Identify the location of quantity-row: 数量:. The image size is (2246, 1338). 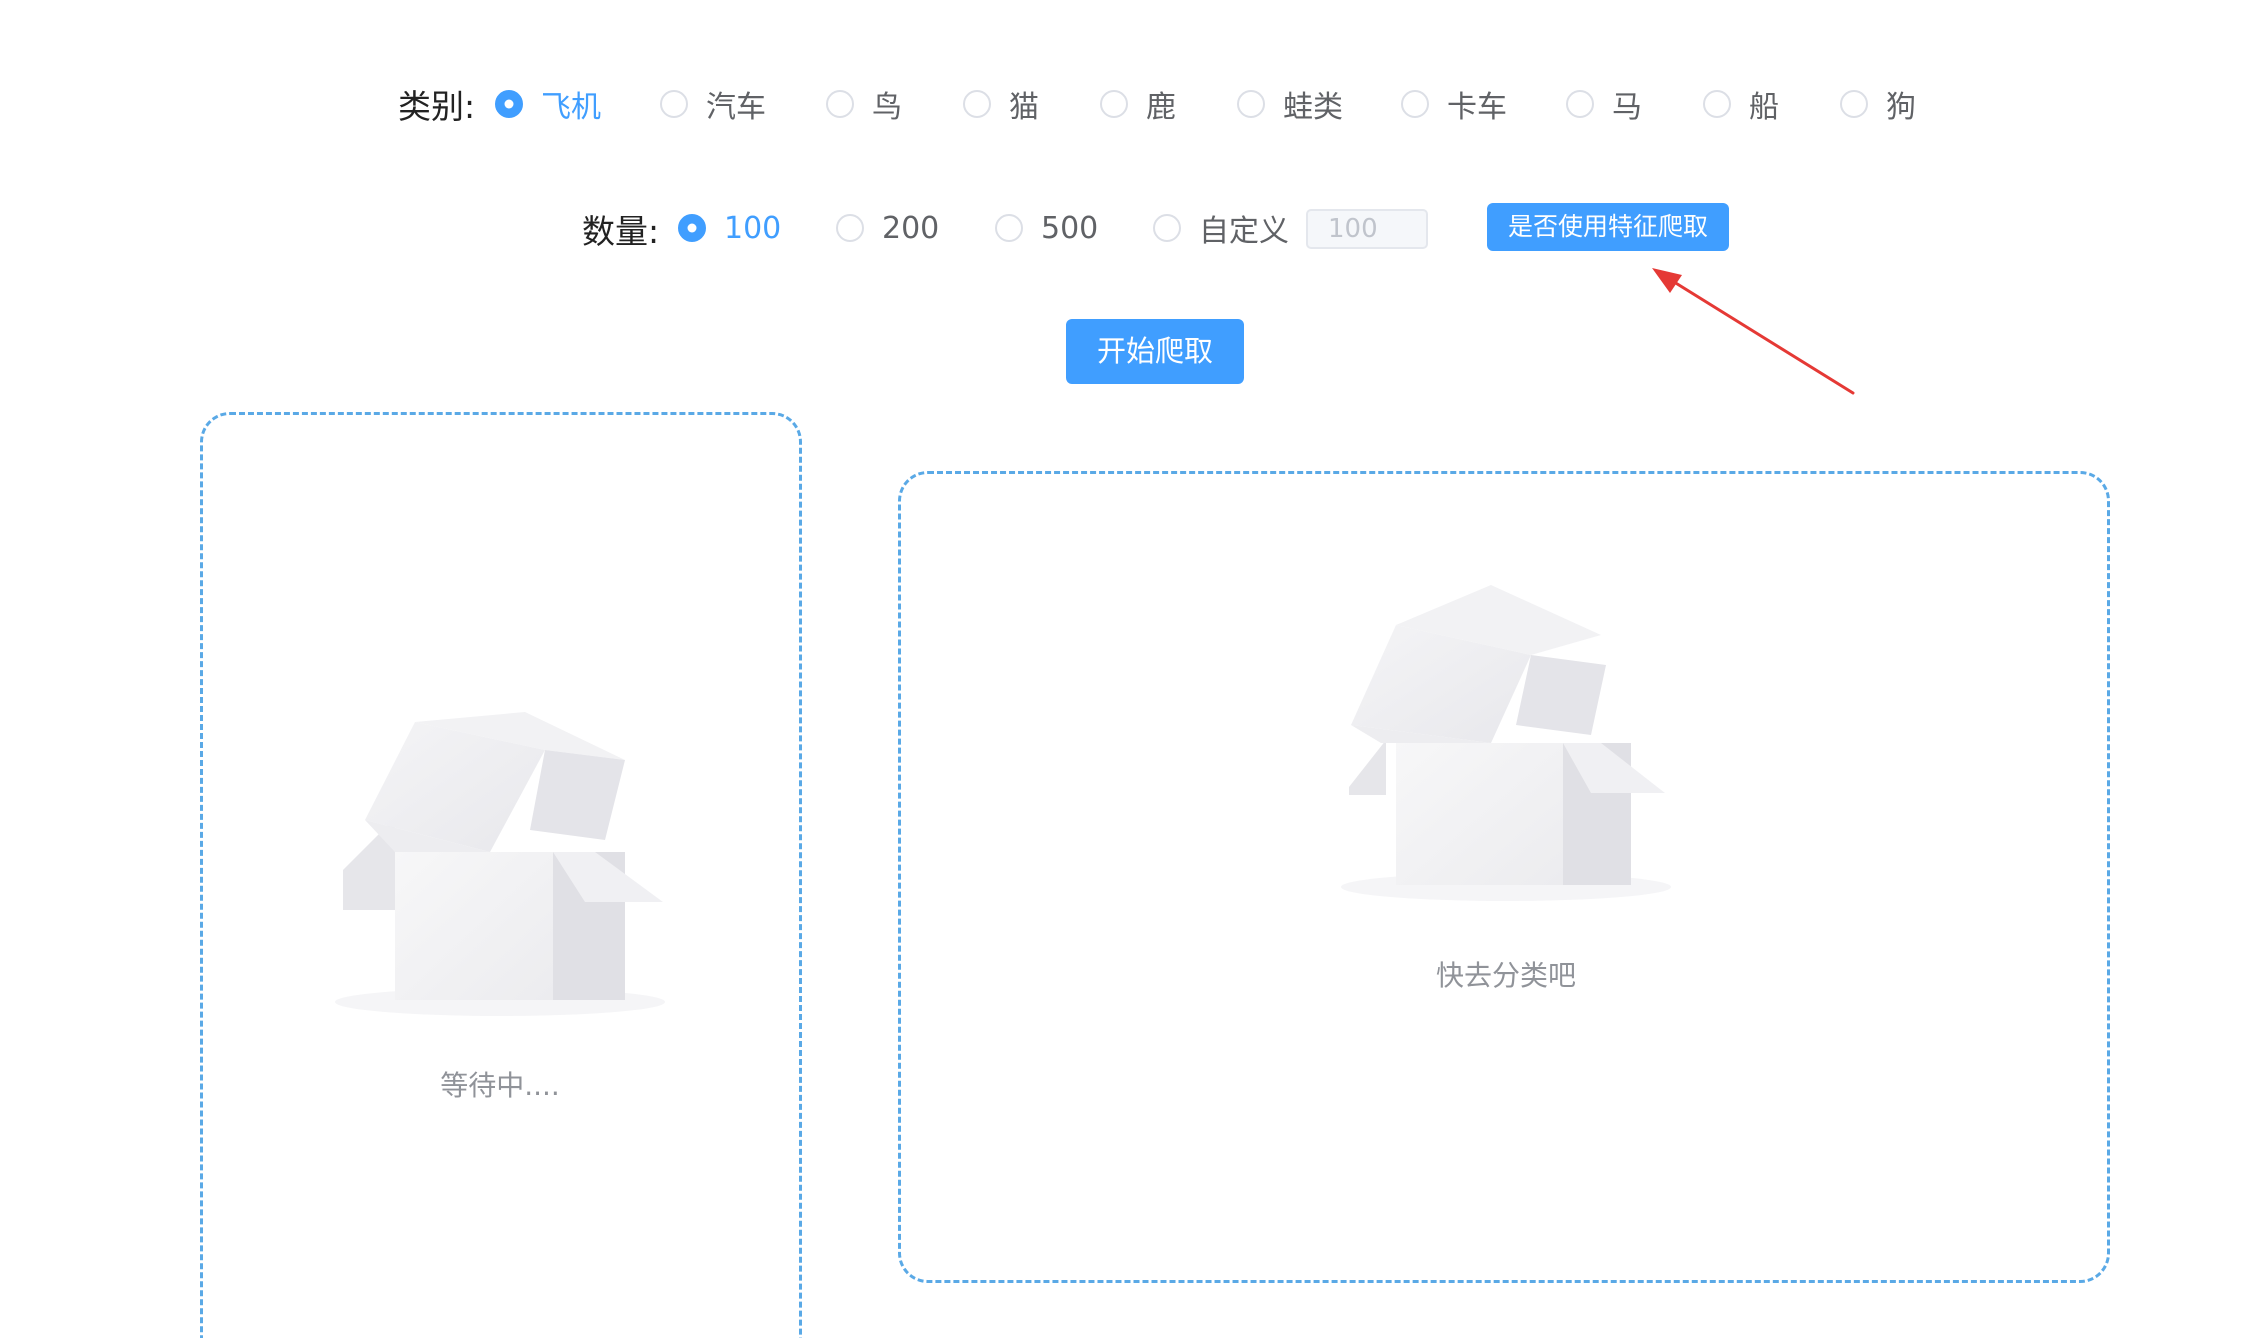
(620, 229).